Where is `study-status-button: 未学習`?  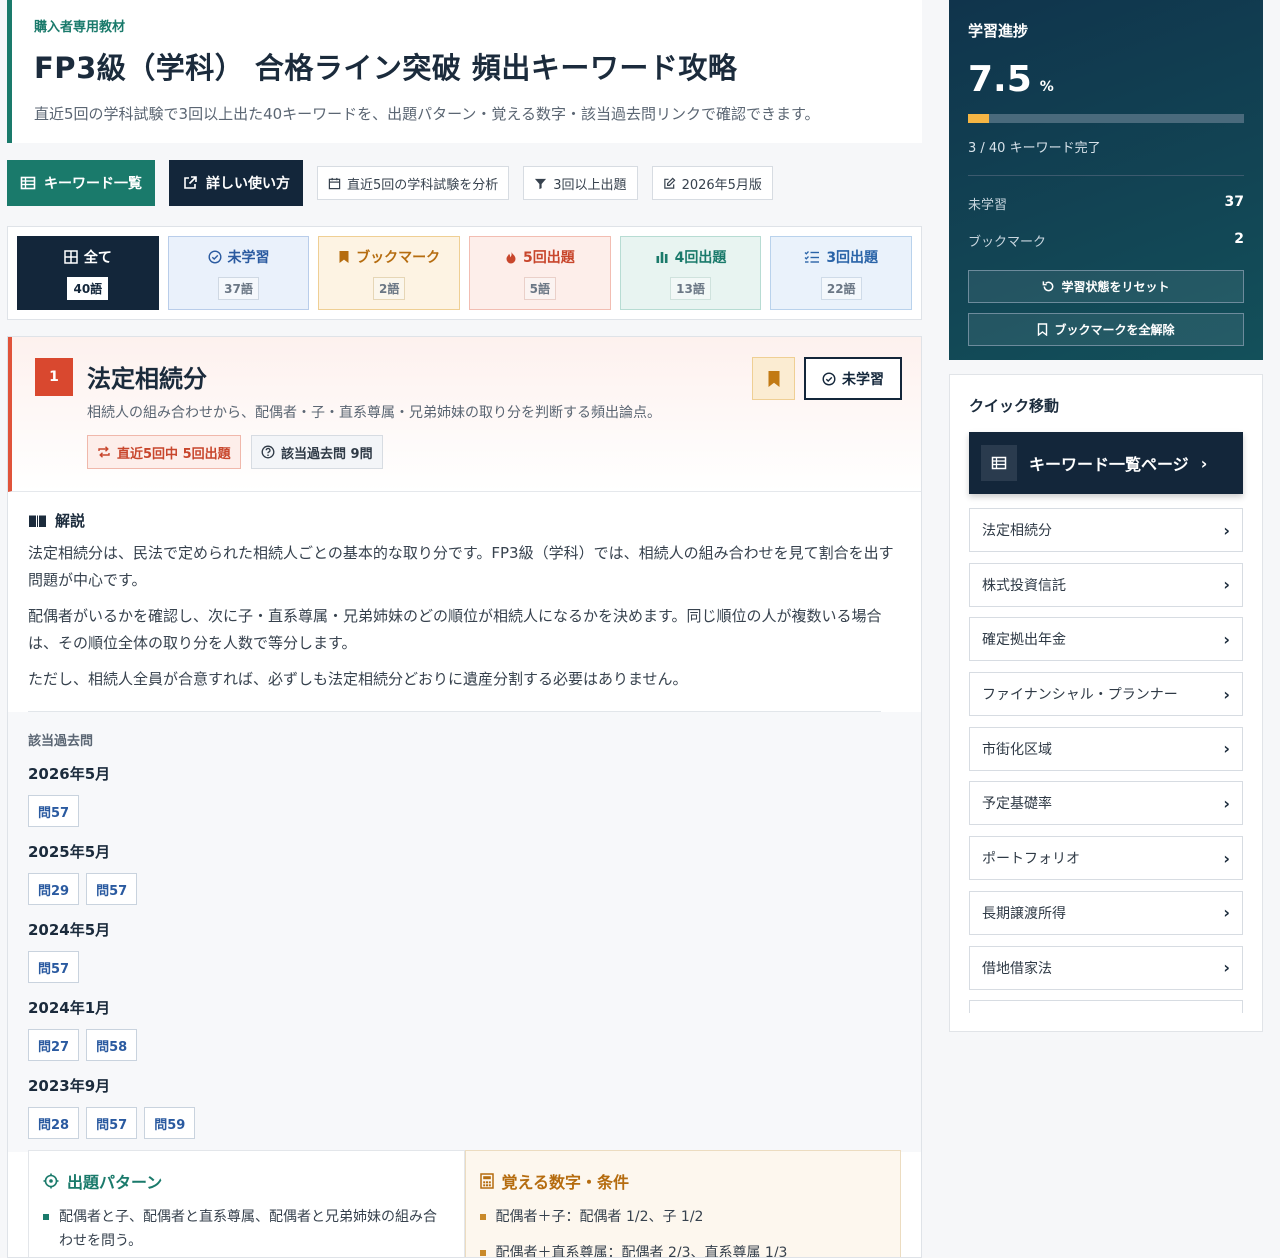 study-status-button: 未学習 is located at coordinates (853, 378).